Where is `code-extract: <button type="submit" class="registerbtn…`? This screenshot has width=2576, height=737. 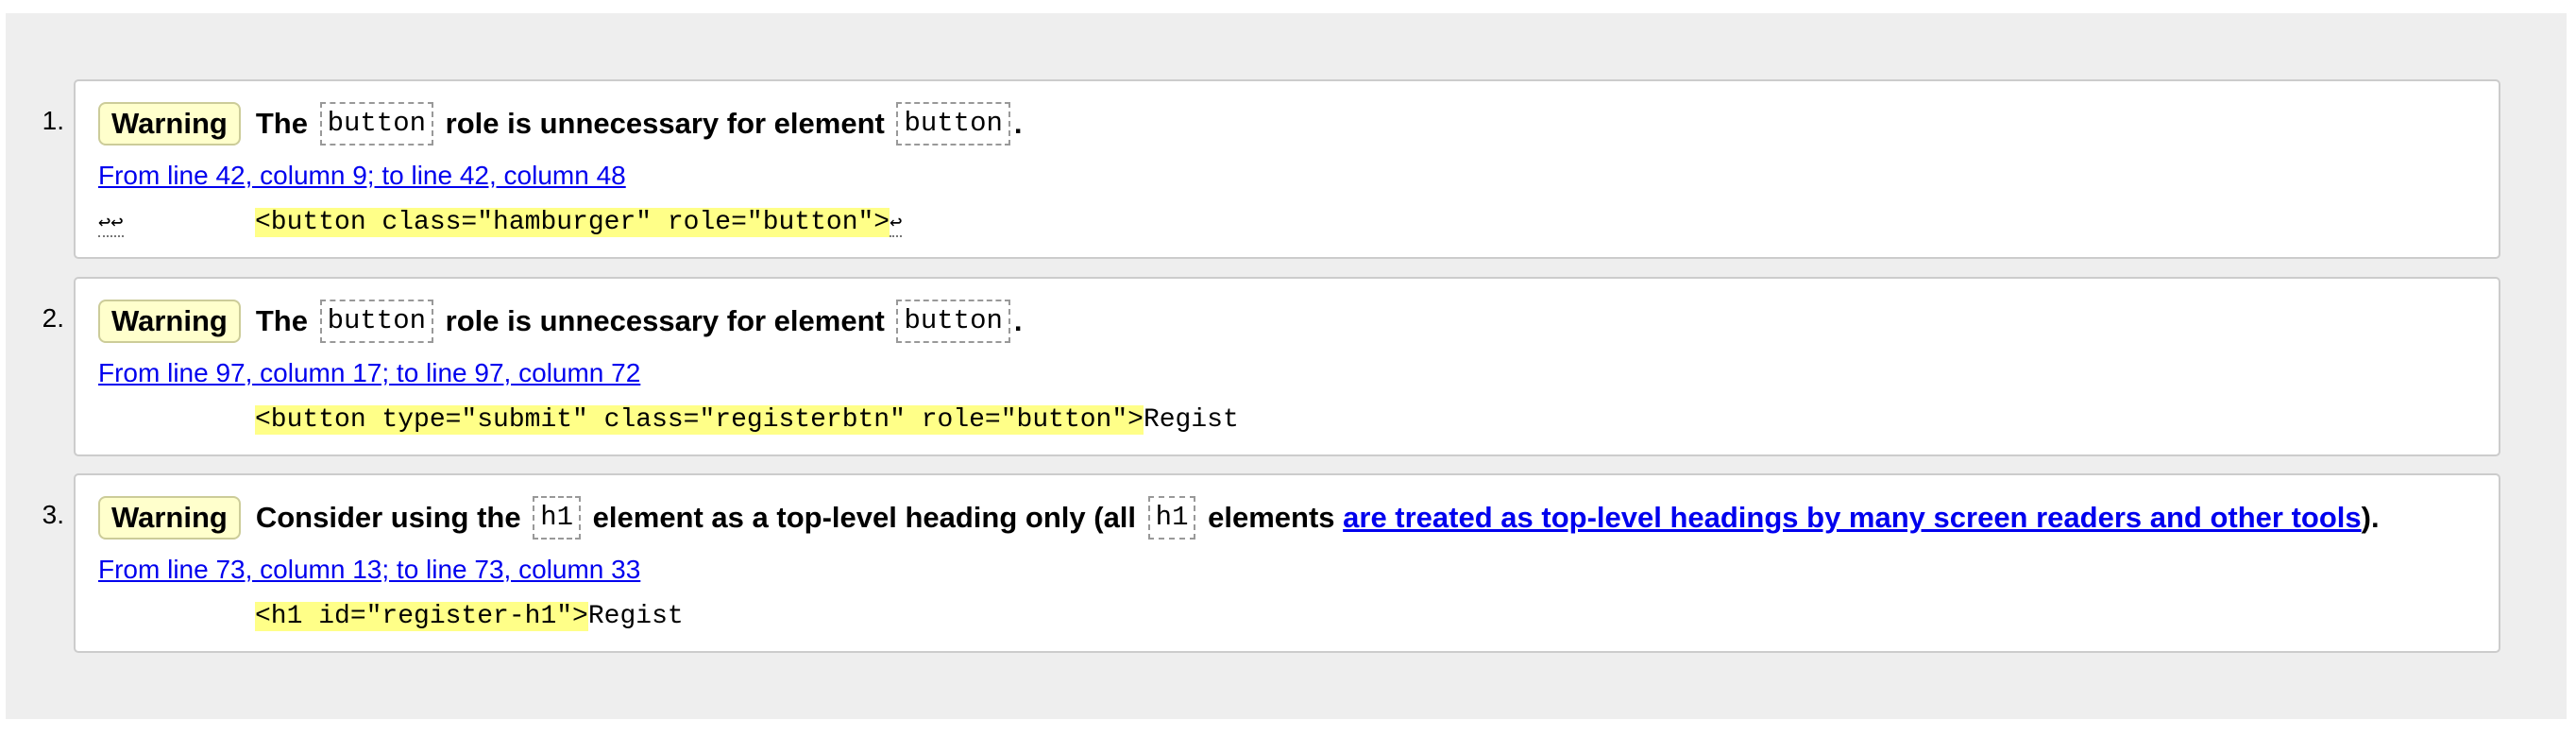
code-extract: <button type="submit" class="registerbtn… is located at coordinates (668, 420).